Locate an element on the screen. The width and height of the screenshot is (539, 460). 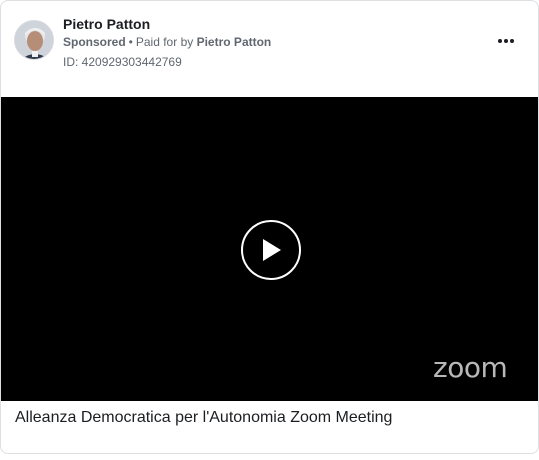
more-options-button is located at coordinates (506, 41).